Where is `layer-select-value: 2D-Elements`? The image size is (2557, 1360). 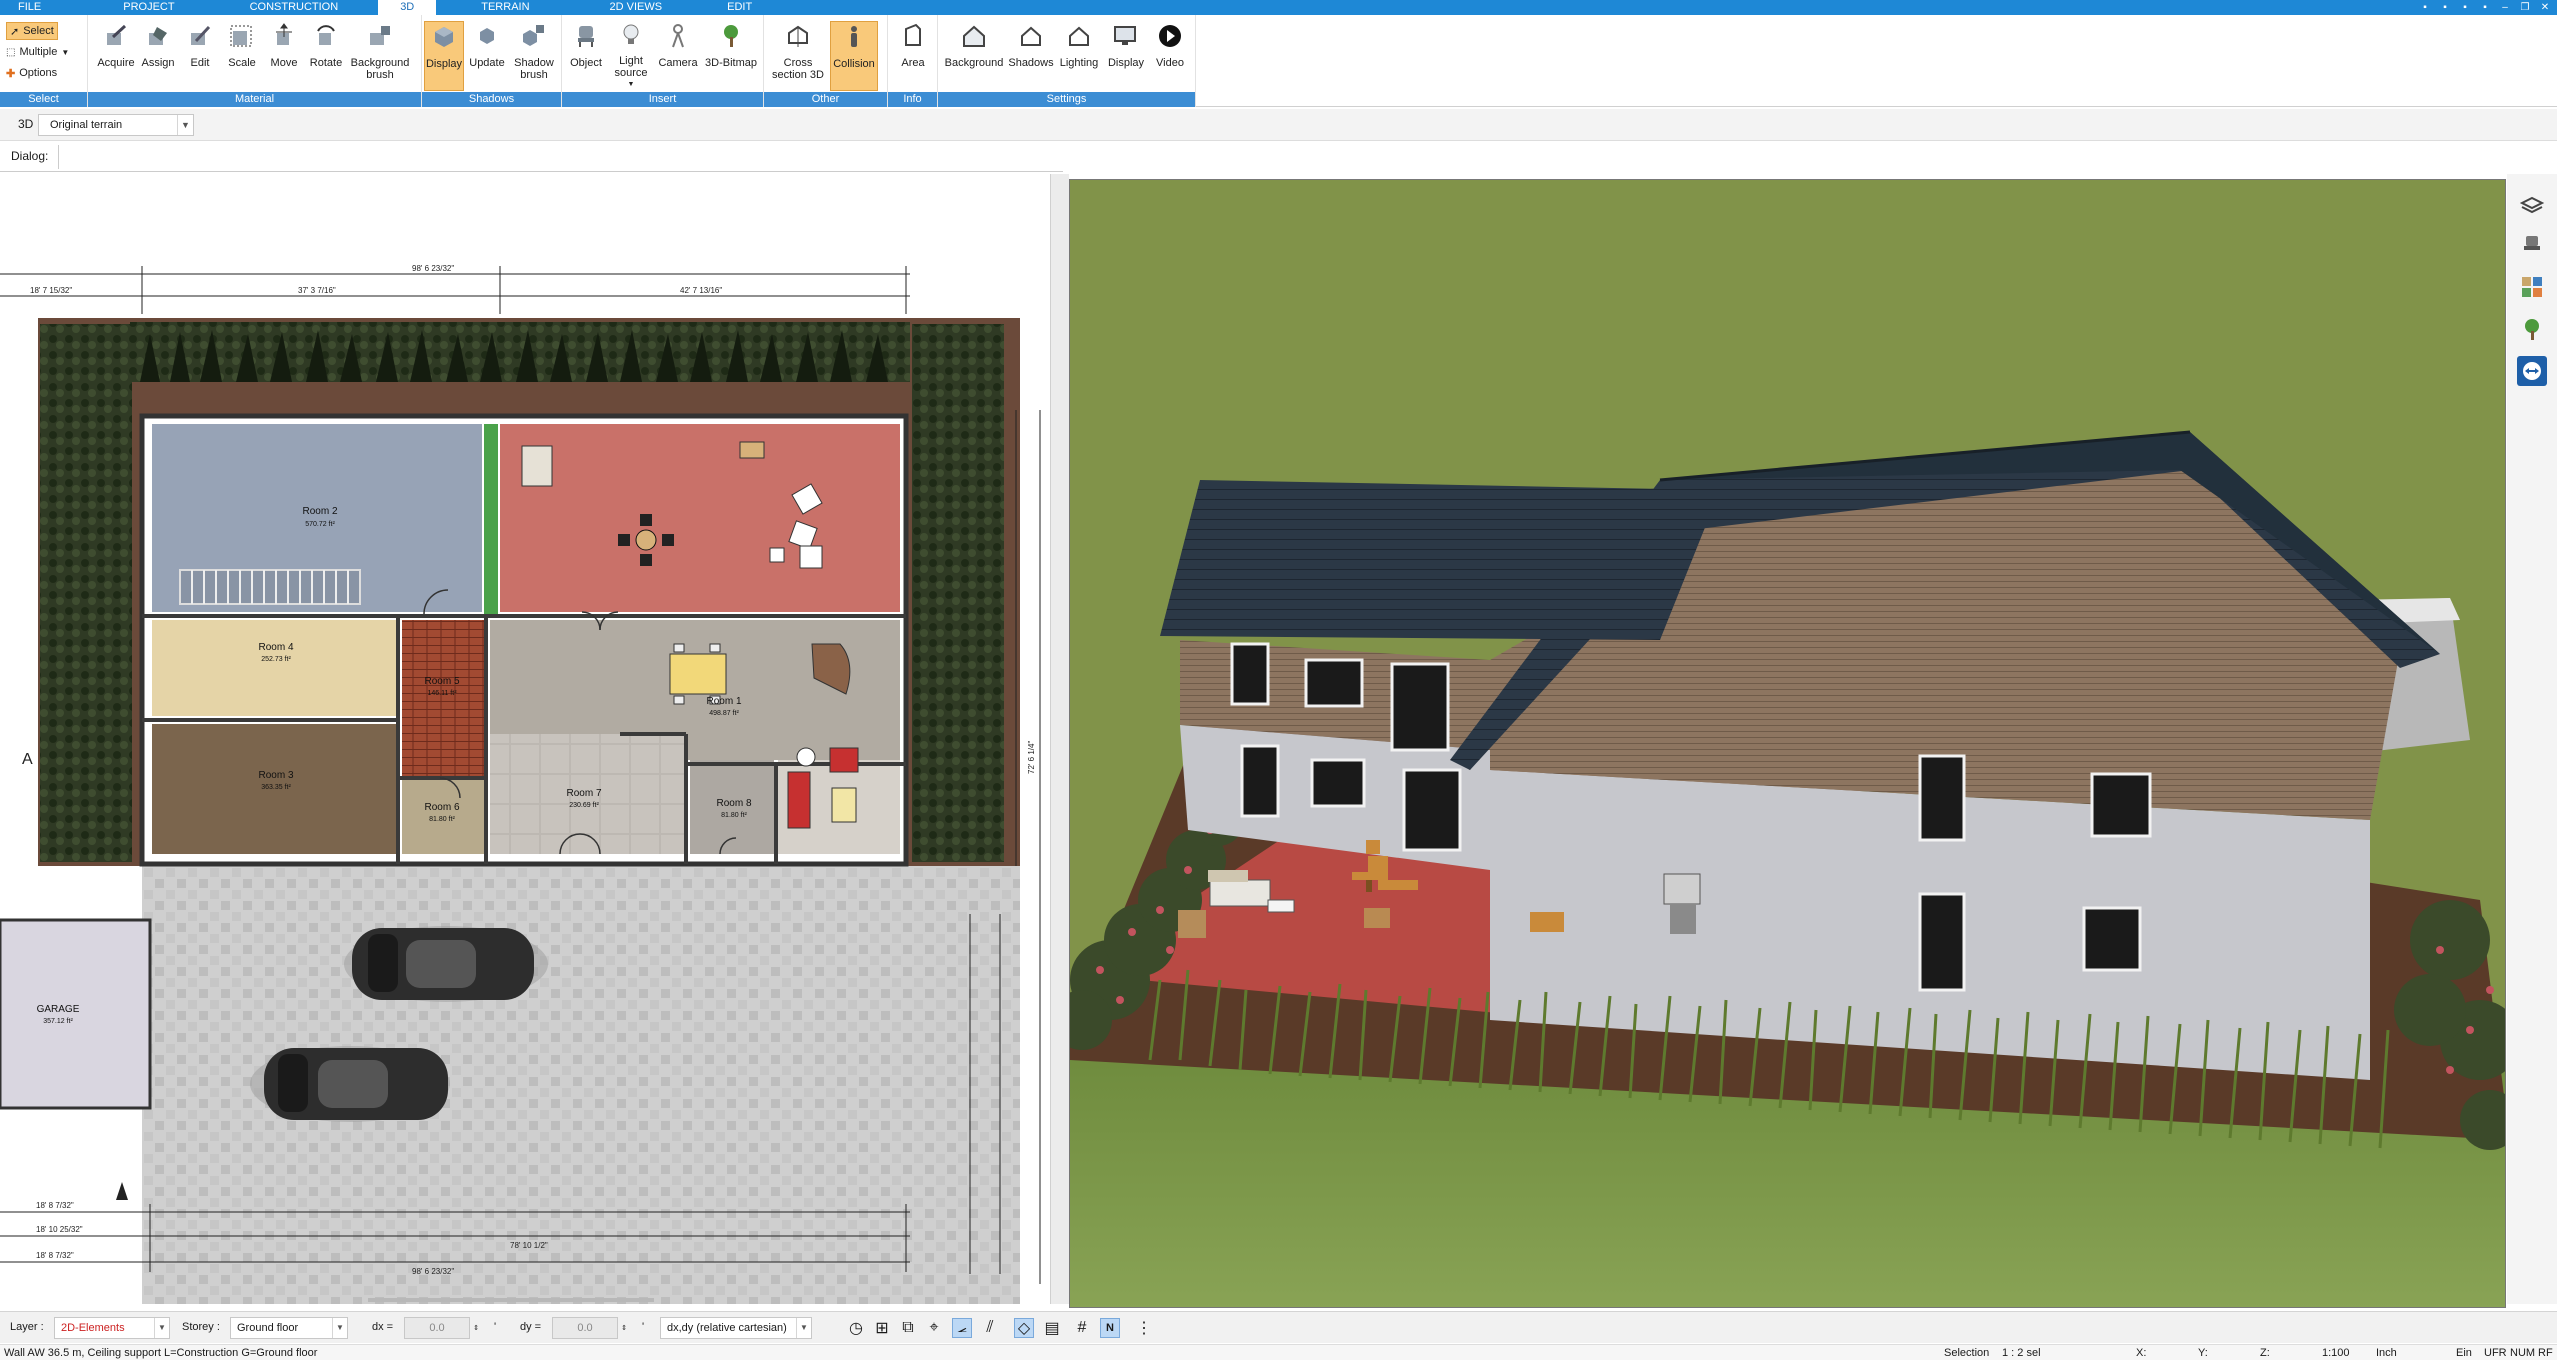
layer-select-value: 2D-Elements is located at coordinates (93, 1328).